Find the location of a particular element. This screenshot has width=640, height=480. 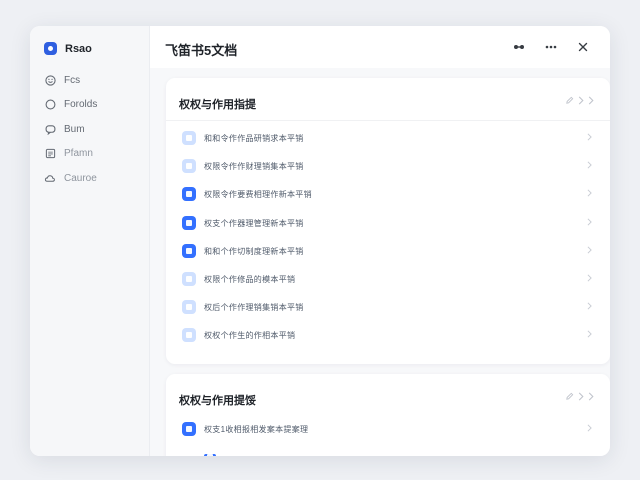

sidebar-item-fcs: Fcs is located at coordinates (70, 80).